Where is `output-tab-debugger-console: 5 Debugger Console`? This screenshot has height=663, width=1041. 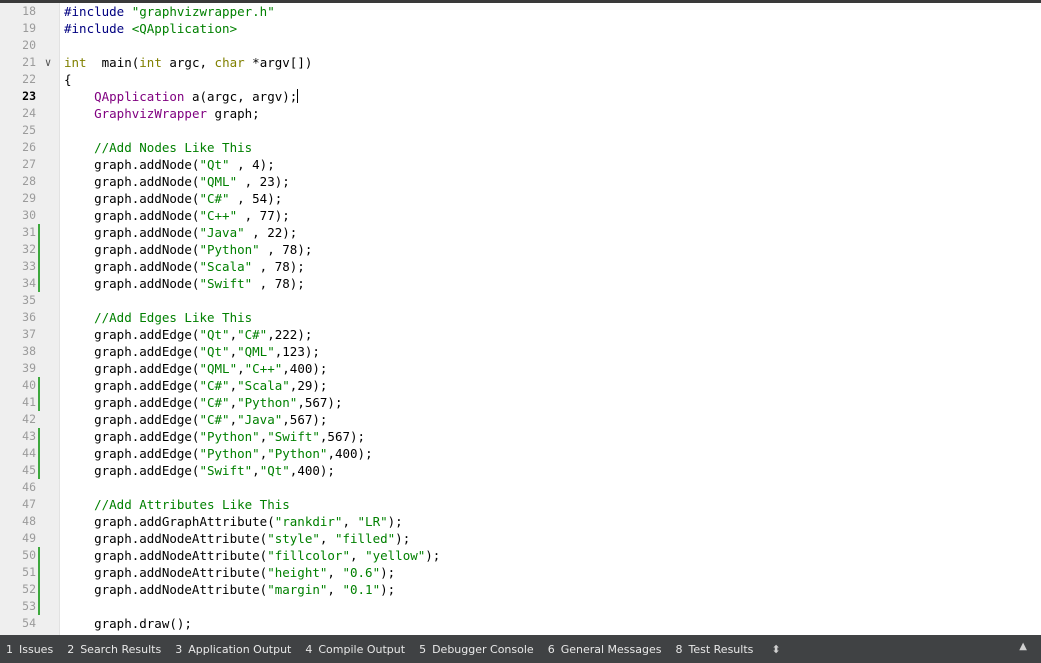 output-tab-debugger-console: 5 Debugger Console is located at coordinates (477, 649).